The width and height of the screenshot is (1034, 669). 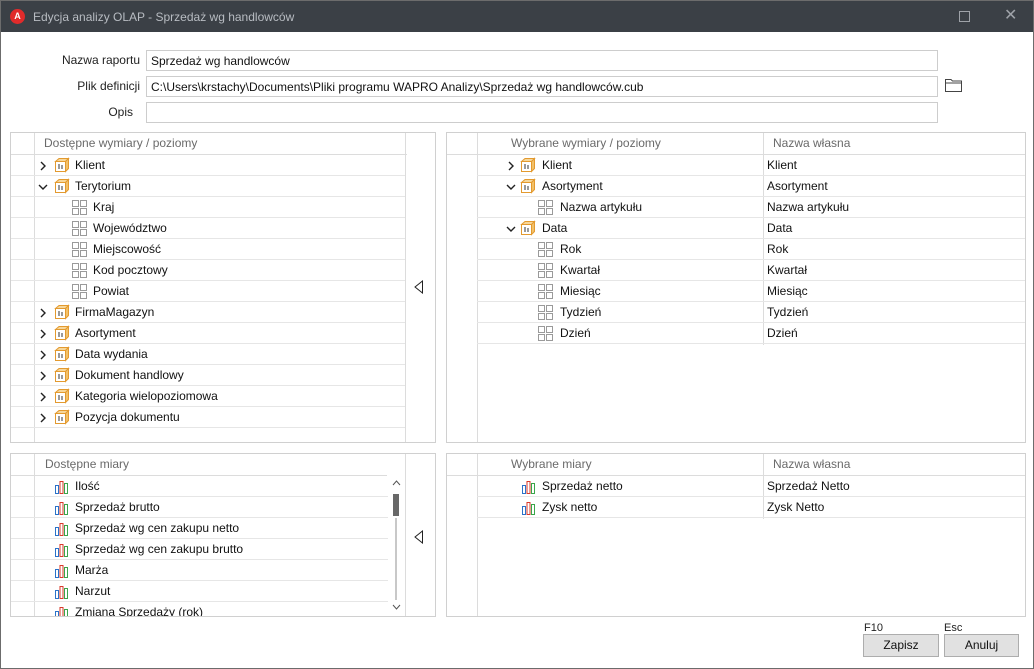 What do you see at coordinates (199, 507) in the screenshot?
I see `available-measure-row: Sprzedaż brutto` at bounding box center [199, 507].